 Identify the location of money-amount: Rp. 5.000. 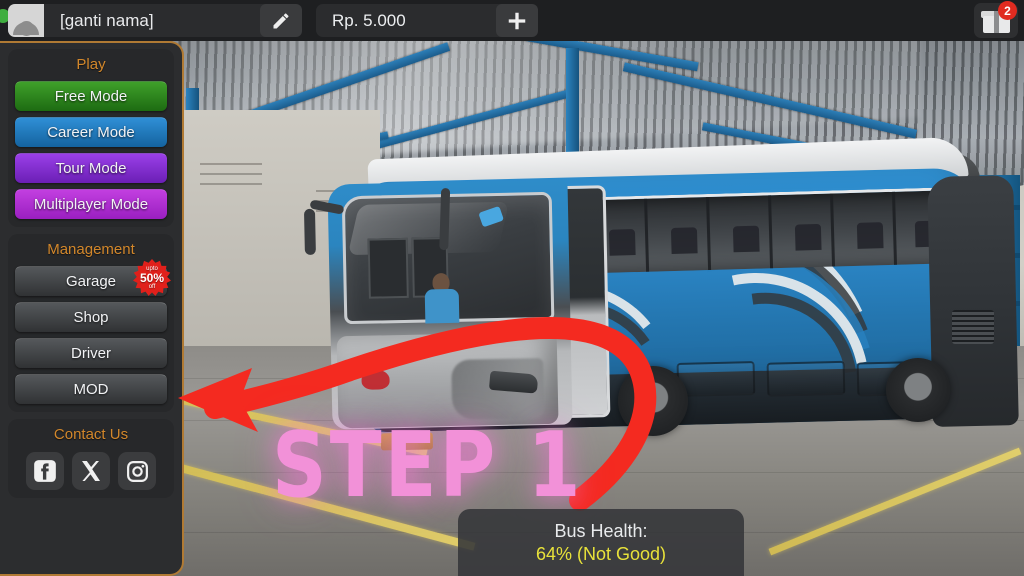
(369, 20).